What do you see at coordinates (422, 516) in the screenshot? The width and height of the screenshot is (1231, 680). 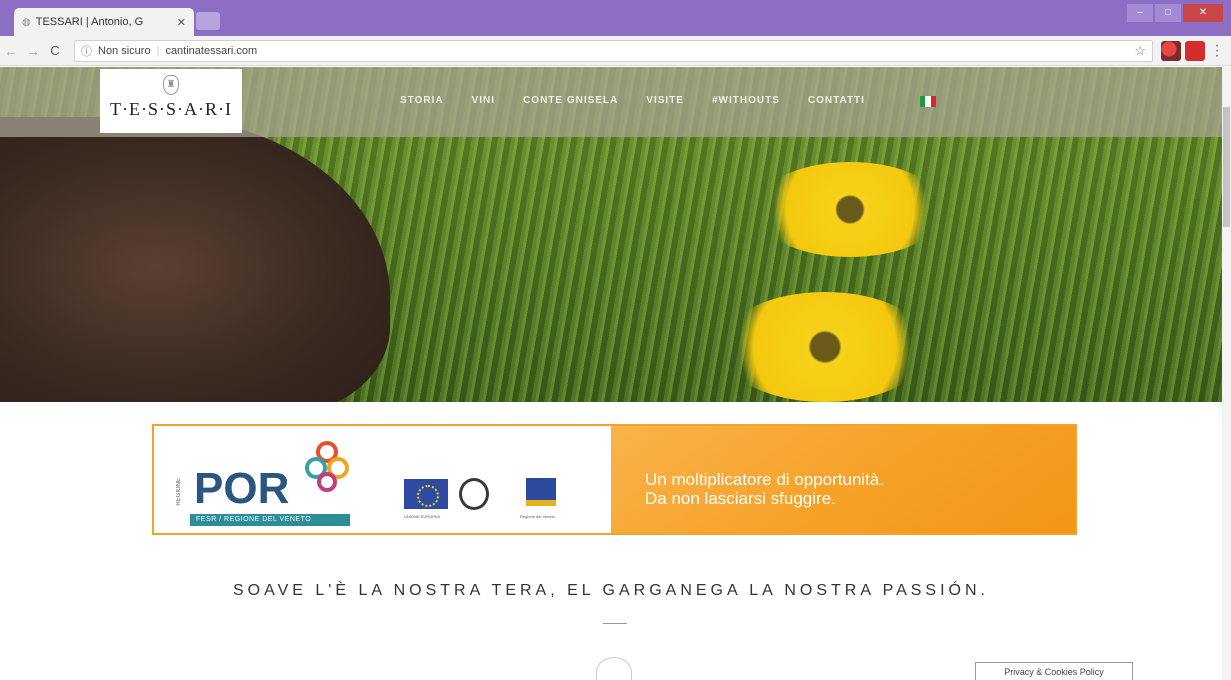 I see `eu-caption: UNIONE EUROPEA` at bounding box center [422, 516].